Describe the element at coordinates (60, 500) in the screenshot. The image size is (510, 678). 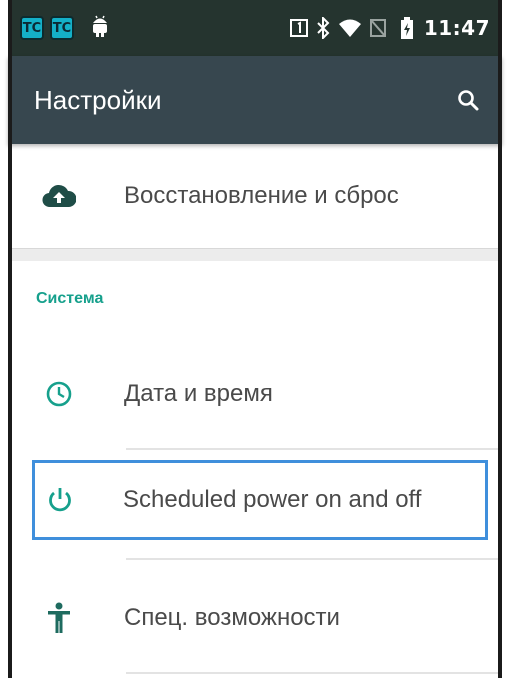
I see `power-icon` at that location.